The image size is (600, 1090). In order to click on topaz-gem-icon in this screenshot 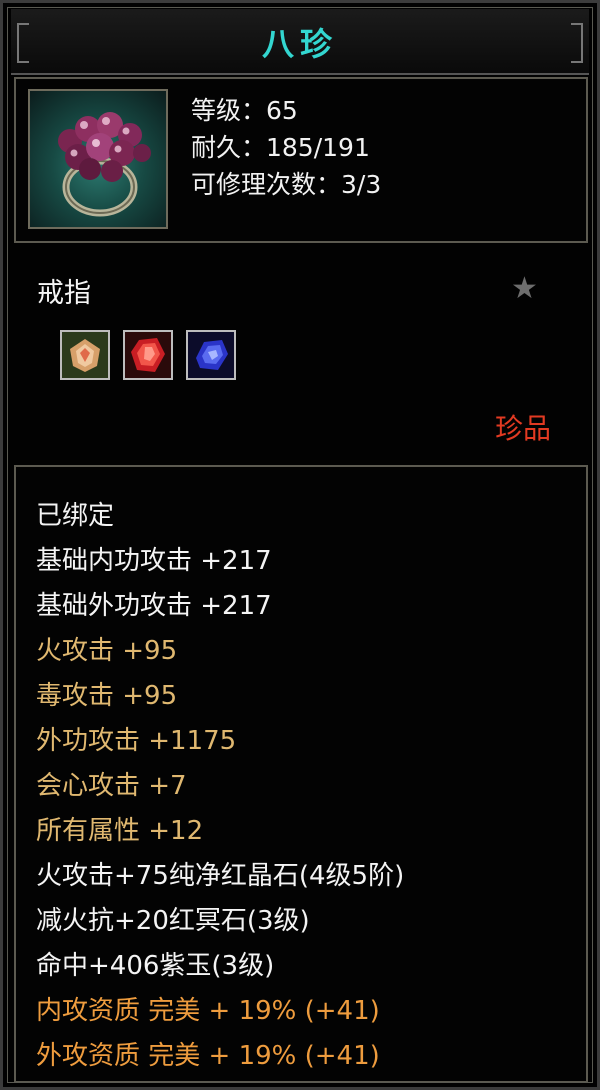, I will do `click(85, 355)`.